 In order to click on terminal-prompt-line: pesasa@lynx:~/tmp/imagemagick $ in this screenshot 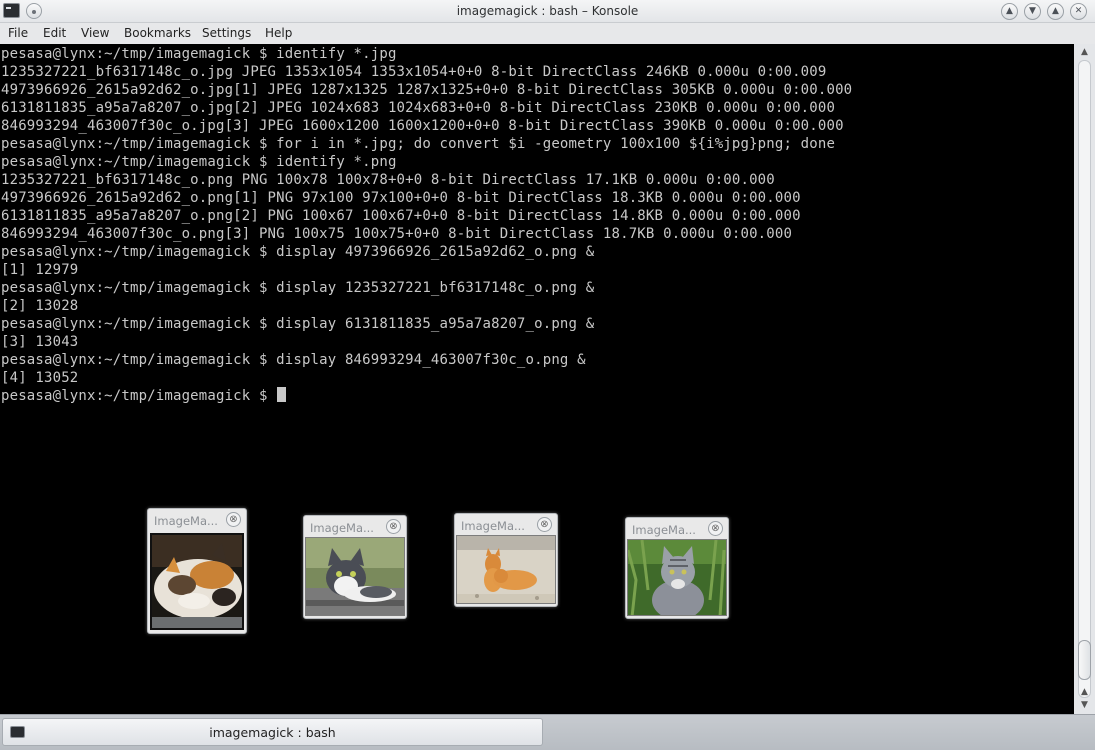, I will do `click(426, 396)`.